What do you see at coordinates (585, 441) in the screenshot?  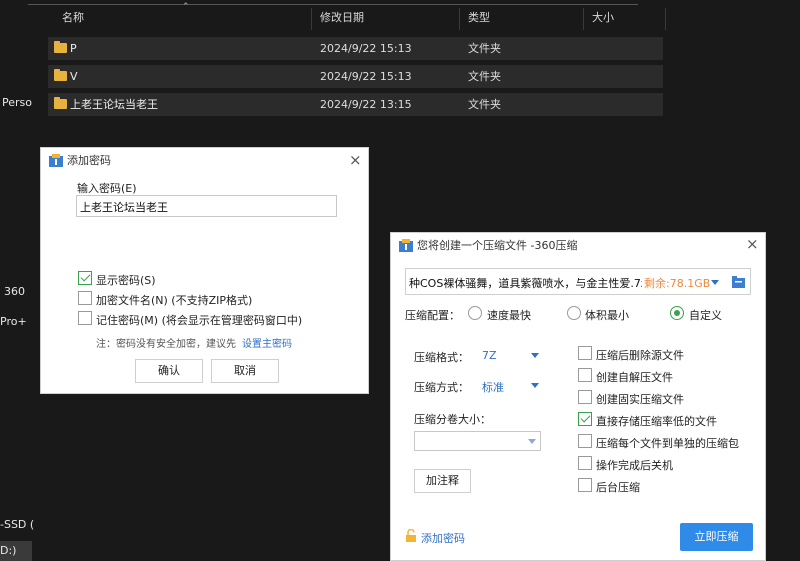 I see `option-separate-archives-checkbox` at bounding box center [585, 441].